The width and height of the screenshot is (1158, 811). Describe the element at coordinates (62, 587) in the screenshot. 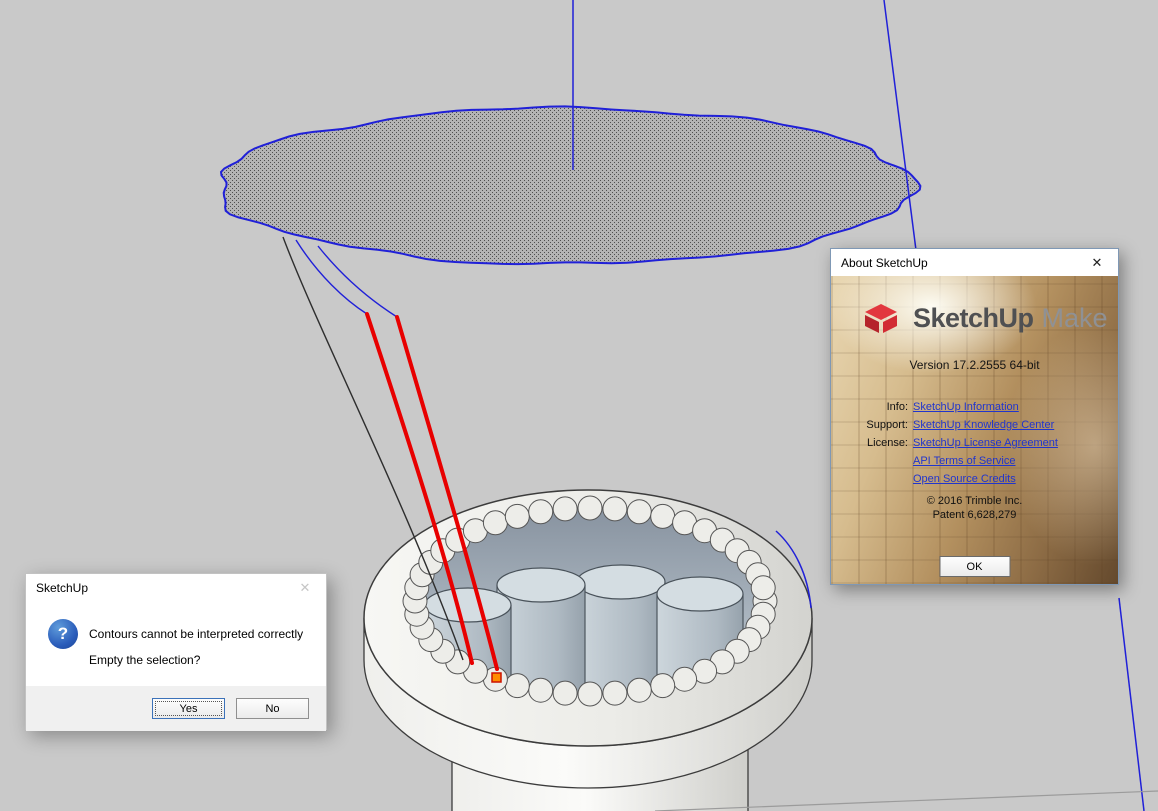

I see `message-title: SketchUp` at that location.